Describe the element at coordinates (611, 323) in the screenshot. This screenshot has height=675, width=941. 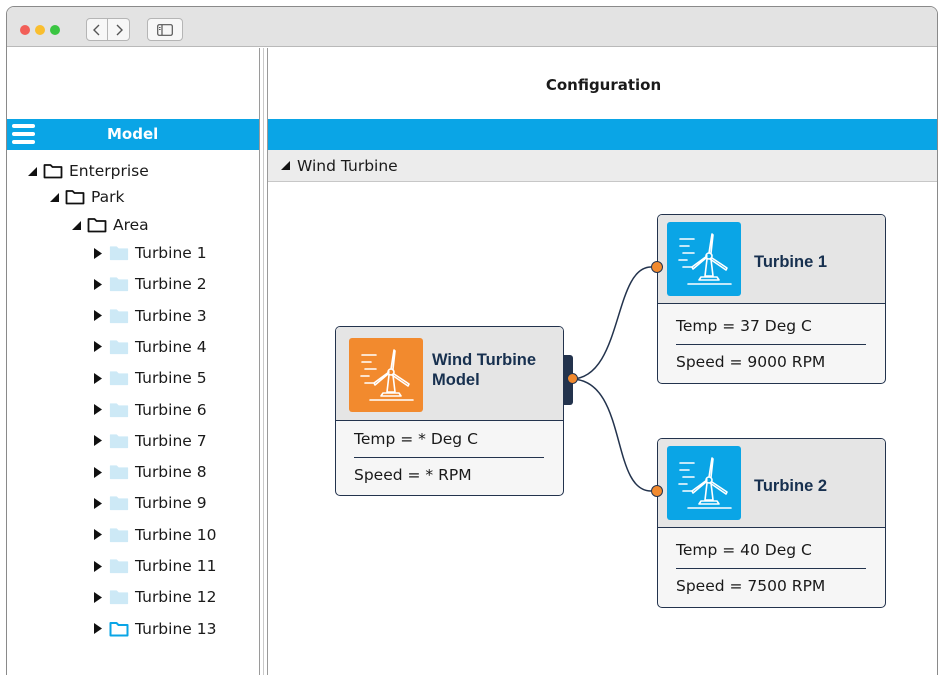
I see `wire-to-turbine1` at that location.